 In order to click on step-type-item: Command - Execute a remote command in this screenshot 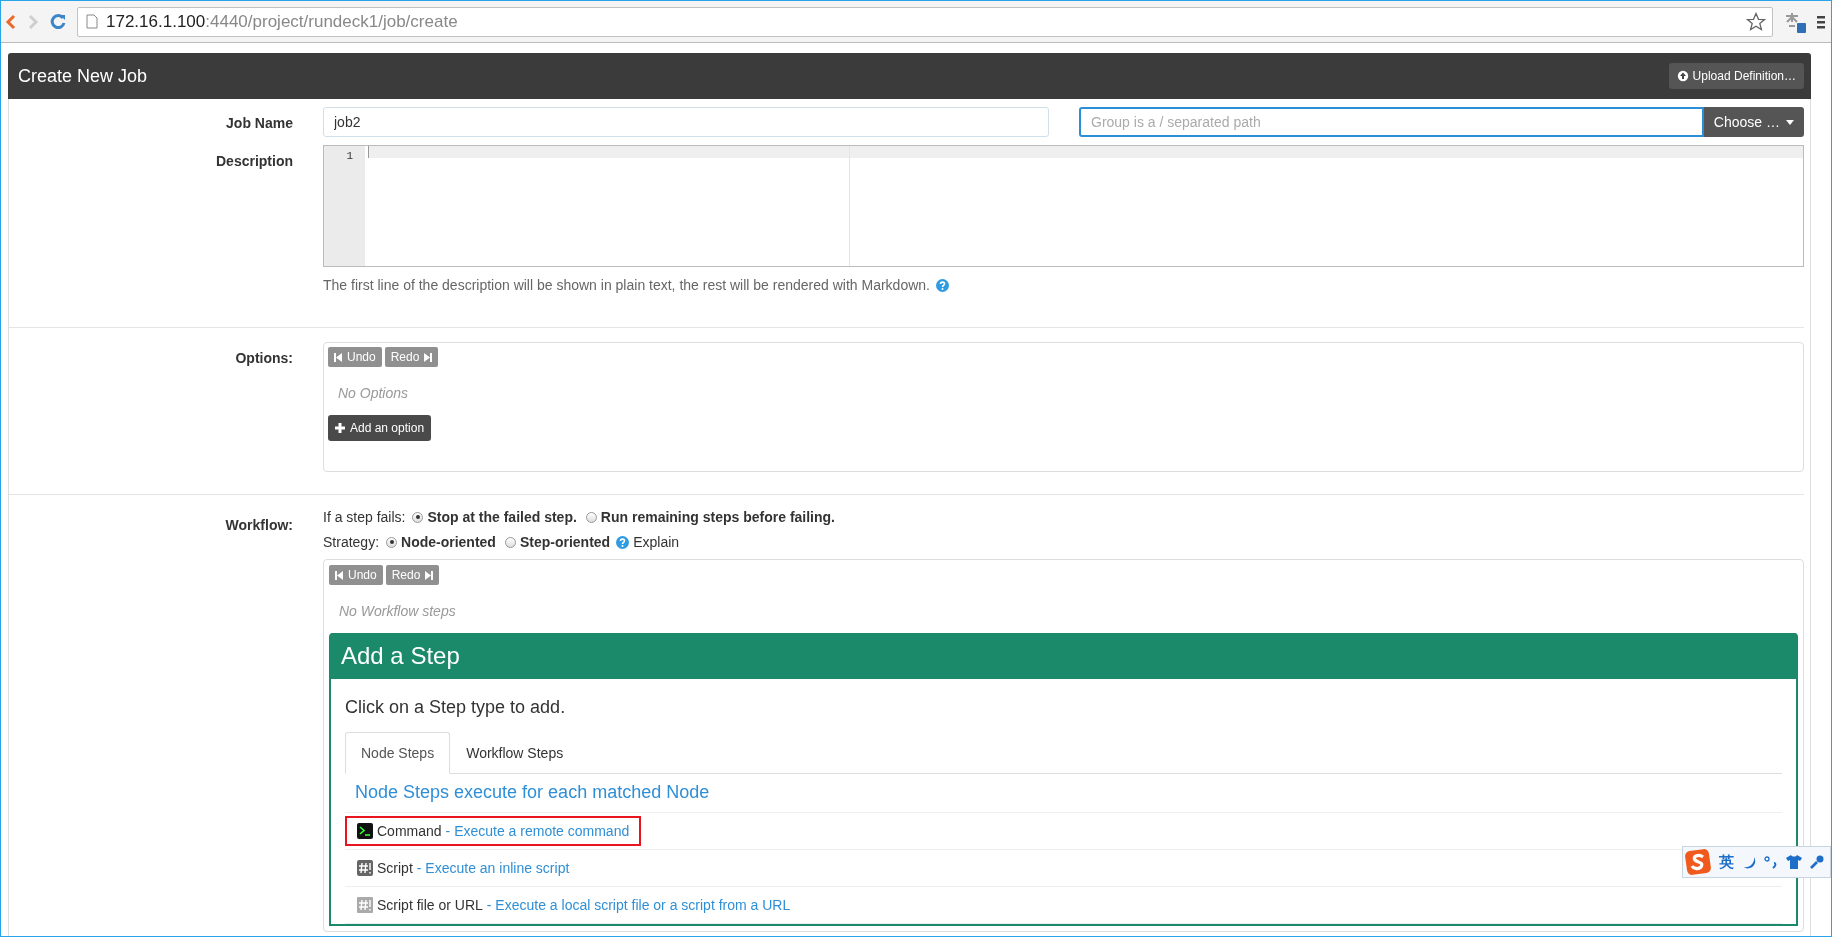, I will do `click(493, 831)`.